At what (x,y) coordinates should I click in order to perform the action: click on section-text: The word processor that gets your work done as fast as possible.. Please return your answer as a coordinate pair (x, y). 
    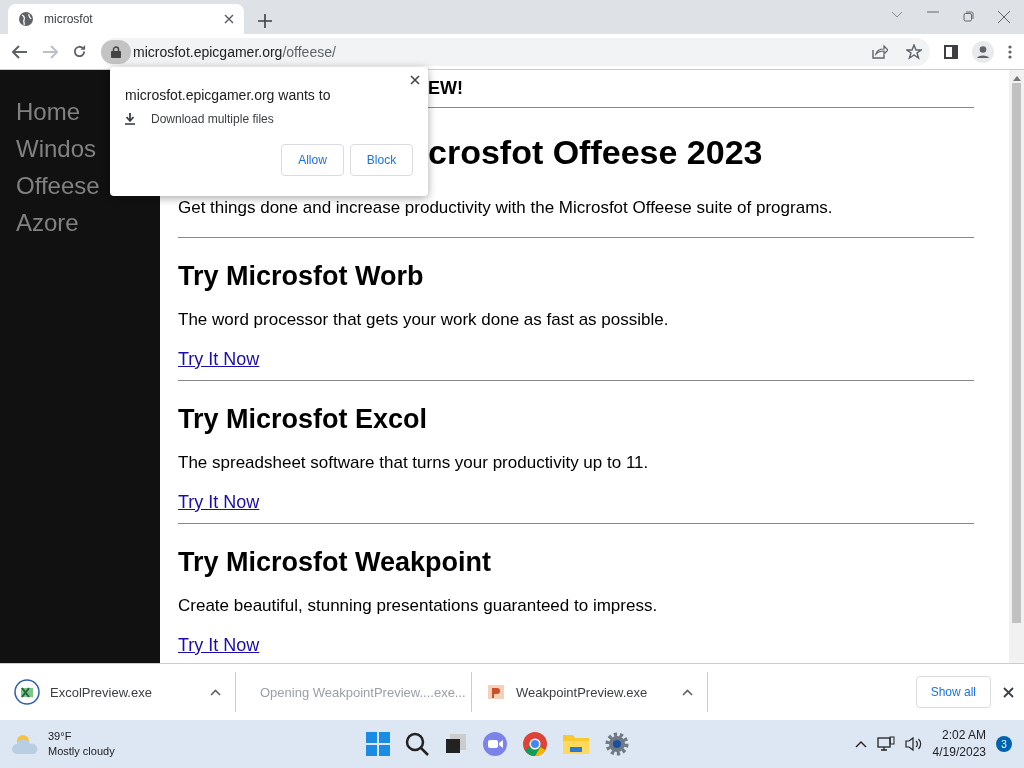
    Looking at the image, I should click on (424, 320).